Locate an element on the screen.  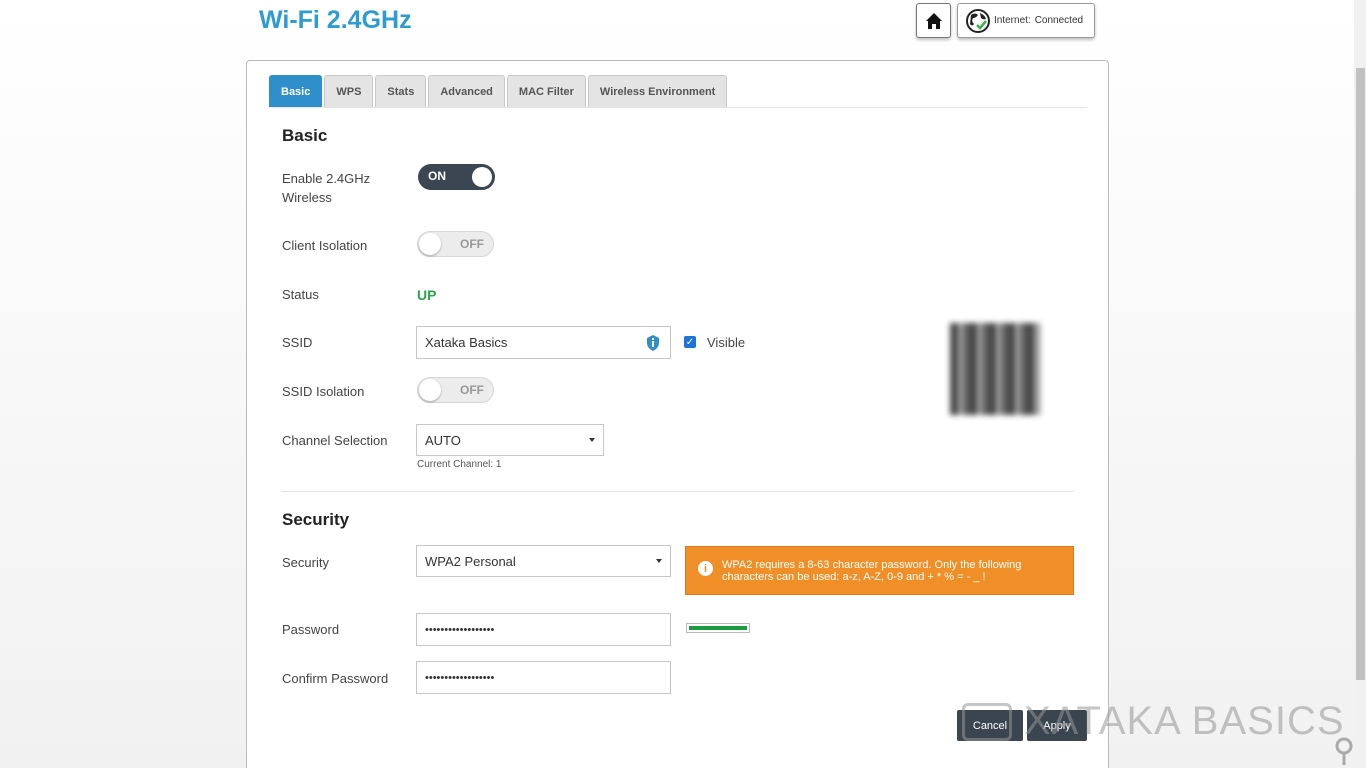
ssid-isolation-label: SSID Isolation is located at coordinates (323, 391).